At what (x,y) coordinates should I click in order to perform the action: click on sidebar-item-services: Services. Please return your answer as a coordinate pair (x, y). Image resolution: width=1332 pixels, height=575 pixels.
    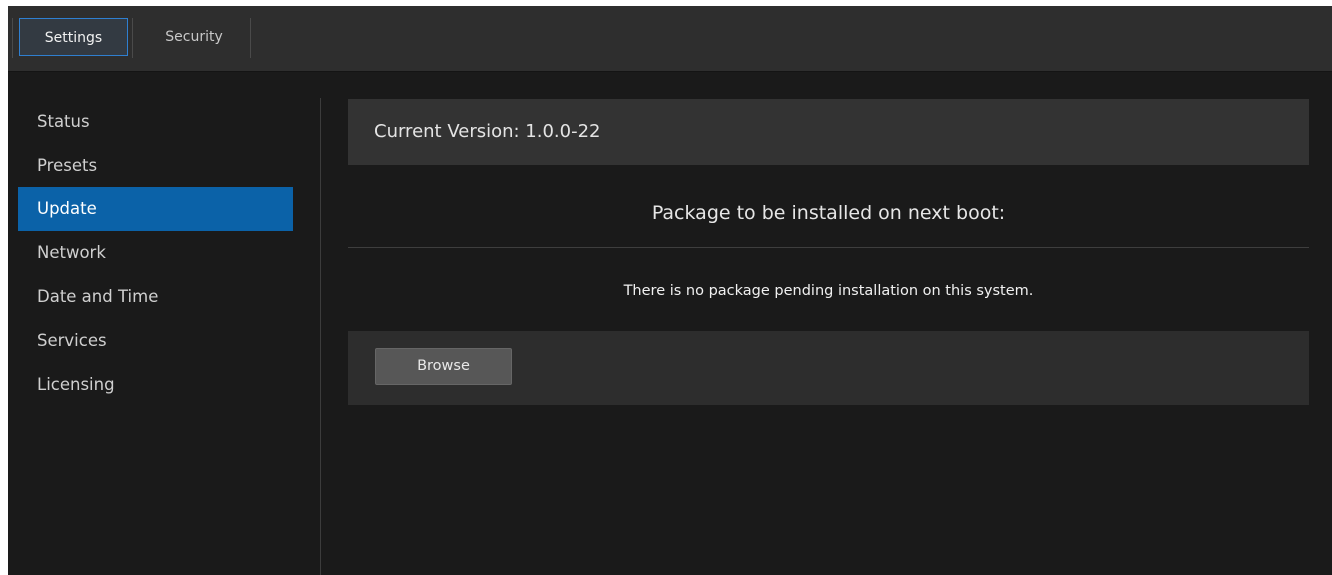
    Looking at the image, I should click on (155, 341).